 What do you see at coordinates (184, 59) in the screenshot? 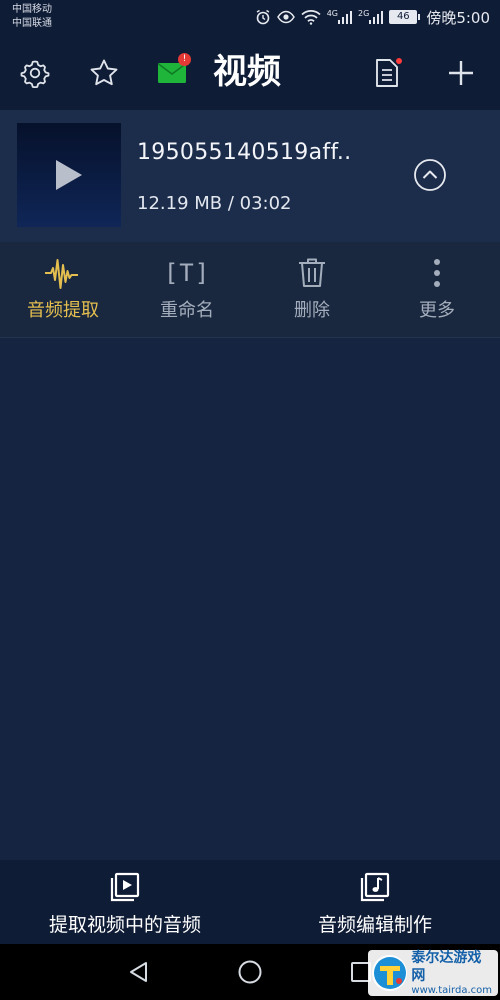
I see `mail-badge: !` at bounding box center [184, 59].